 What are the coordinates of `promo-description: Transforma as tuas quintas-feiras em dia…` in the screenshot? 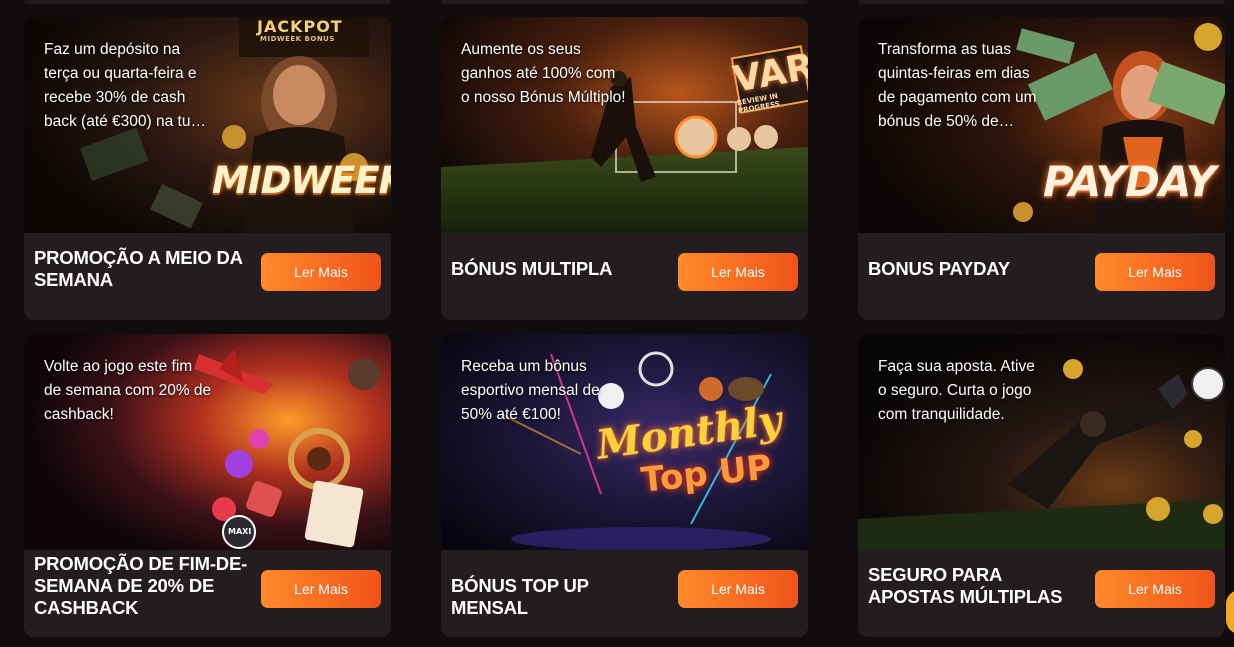 It's located at (957, 85).